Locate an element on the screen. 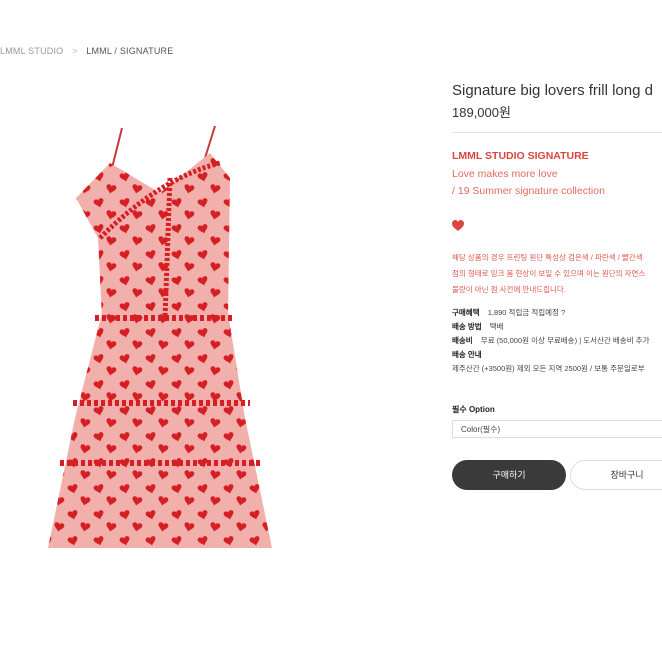  product-title: Signature big lovers frill long d is located at coordinates (552, 91).